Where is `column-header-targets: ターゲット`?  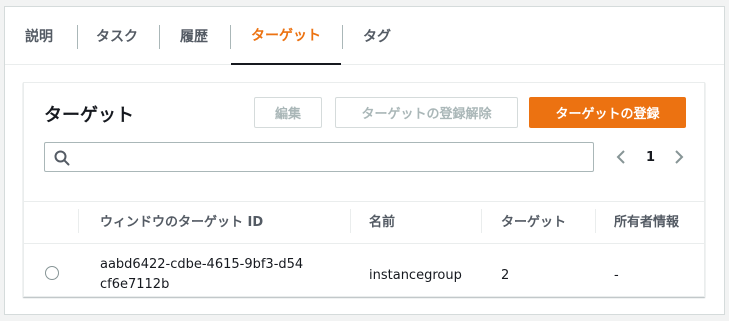
column-header-targets: ターゲット is located at coordinates (533, 220).